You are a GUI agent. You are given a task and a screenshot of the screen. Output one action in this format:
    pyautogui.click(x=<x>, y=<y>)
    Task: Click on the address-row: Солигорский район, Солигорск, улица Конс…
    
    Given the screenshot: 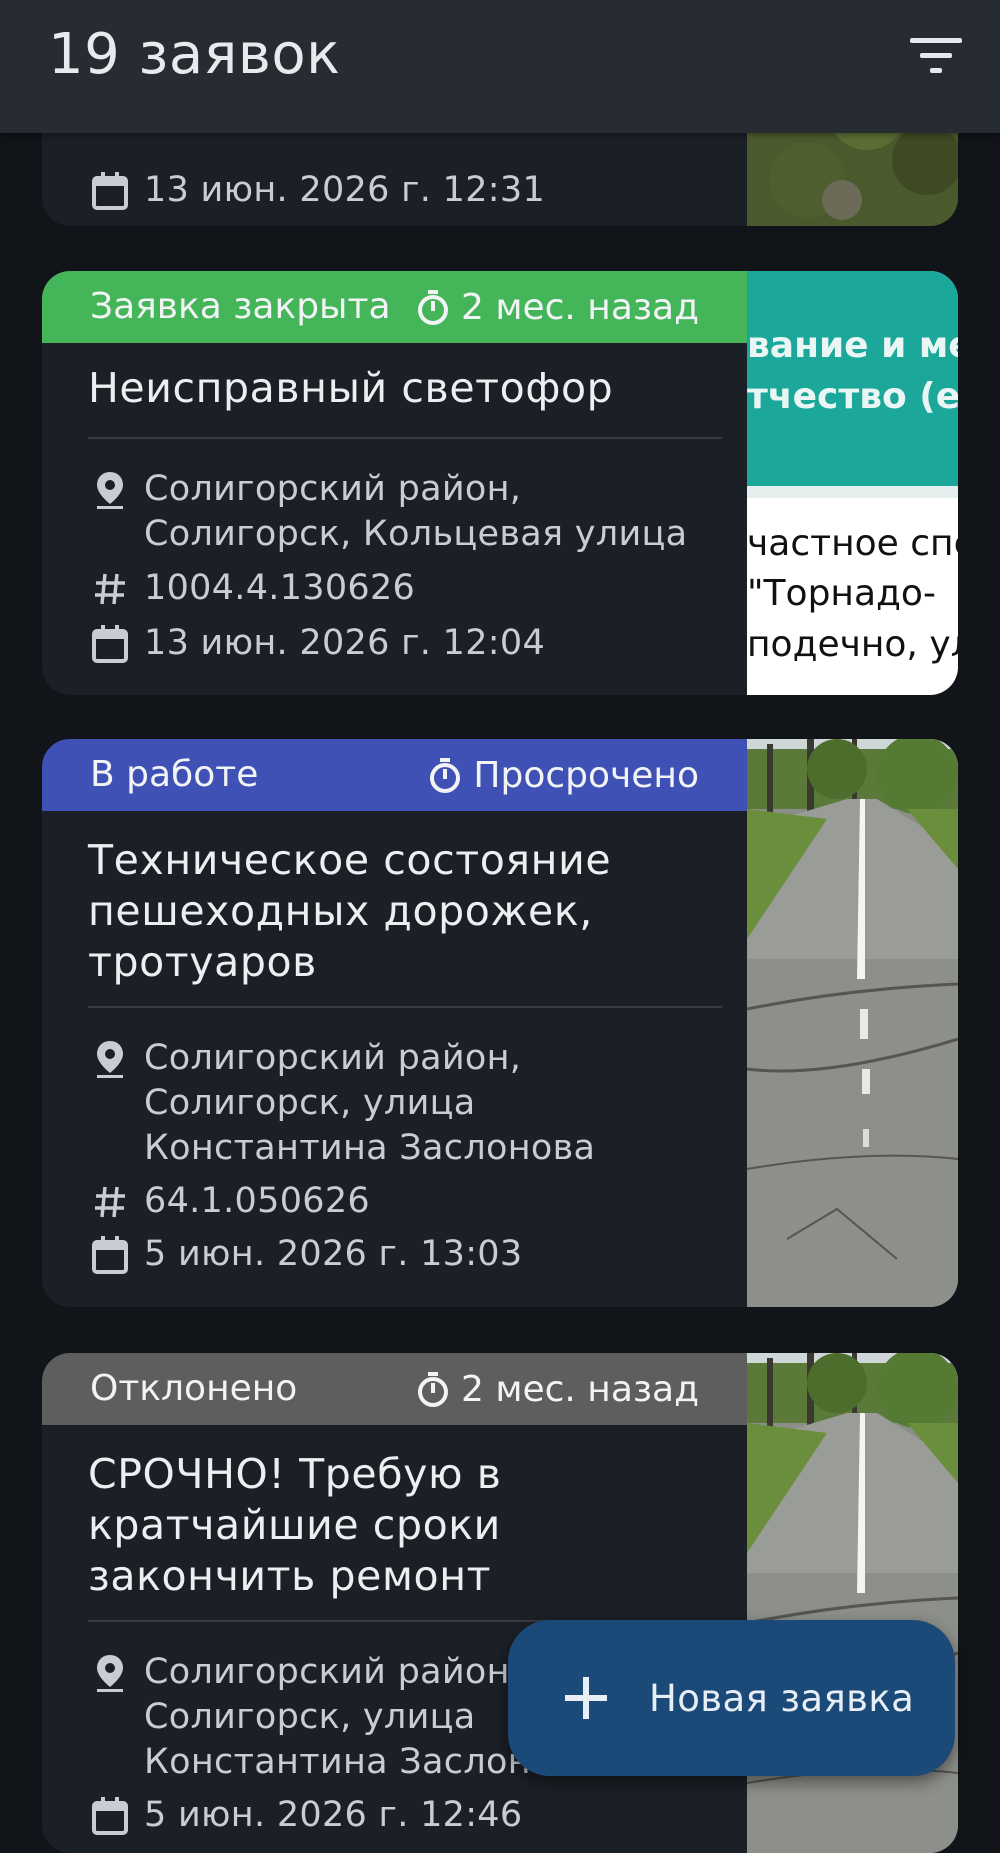 What is the action you would take?
    pyautogui.click(x=408, y=1103)
    